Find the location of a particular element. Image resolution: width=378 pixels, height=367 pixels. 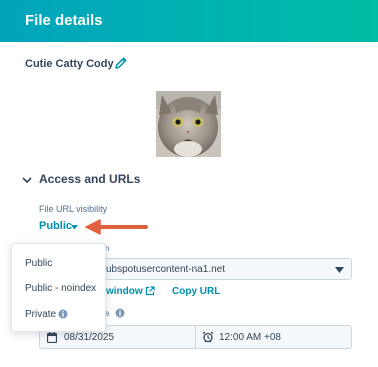

expiration-time-input: 12:00 AM +08 is located at coordinates (274, 337).